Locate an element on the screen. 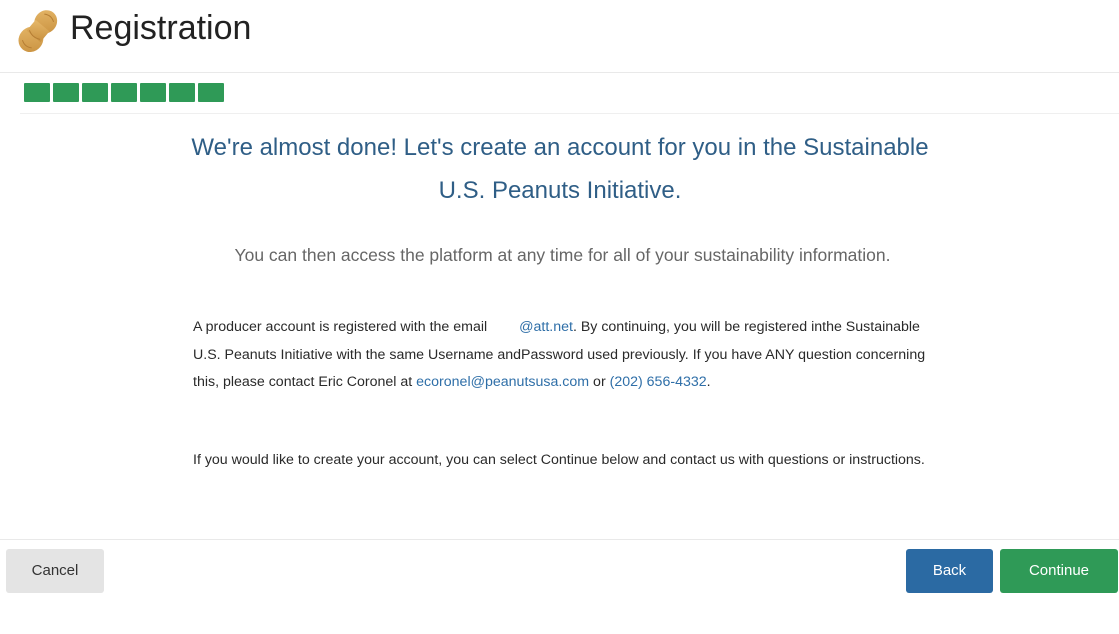 Image resolution: width=1119 pixels, height=634 pixels. footer-divider is located at coordinates (559, 539).